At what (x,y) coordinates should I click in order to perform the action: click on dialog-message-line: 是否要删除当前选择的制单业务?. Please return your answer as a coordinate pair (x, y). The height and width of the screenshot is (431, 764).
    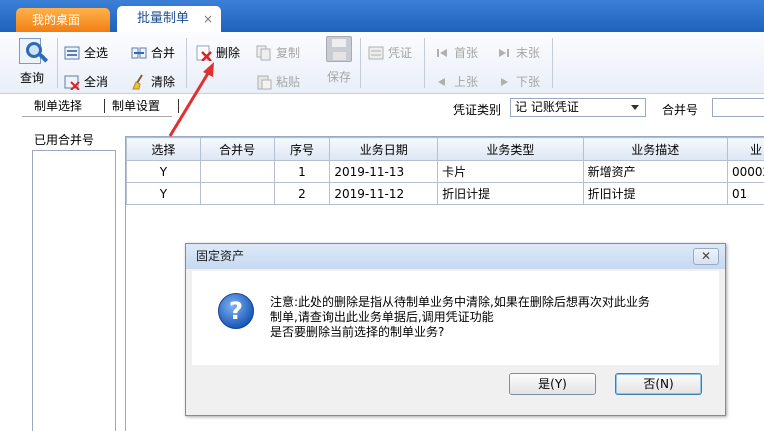
    Looking at the image, I should click on (357, 332).